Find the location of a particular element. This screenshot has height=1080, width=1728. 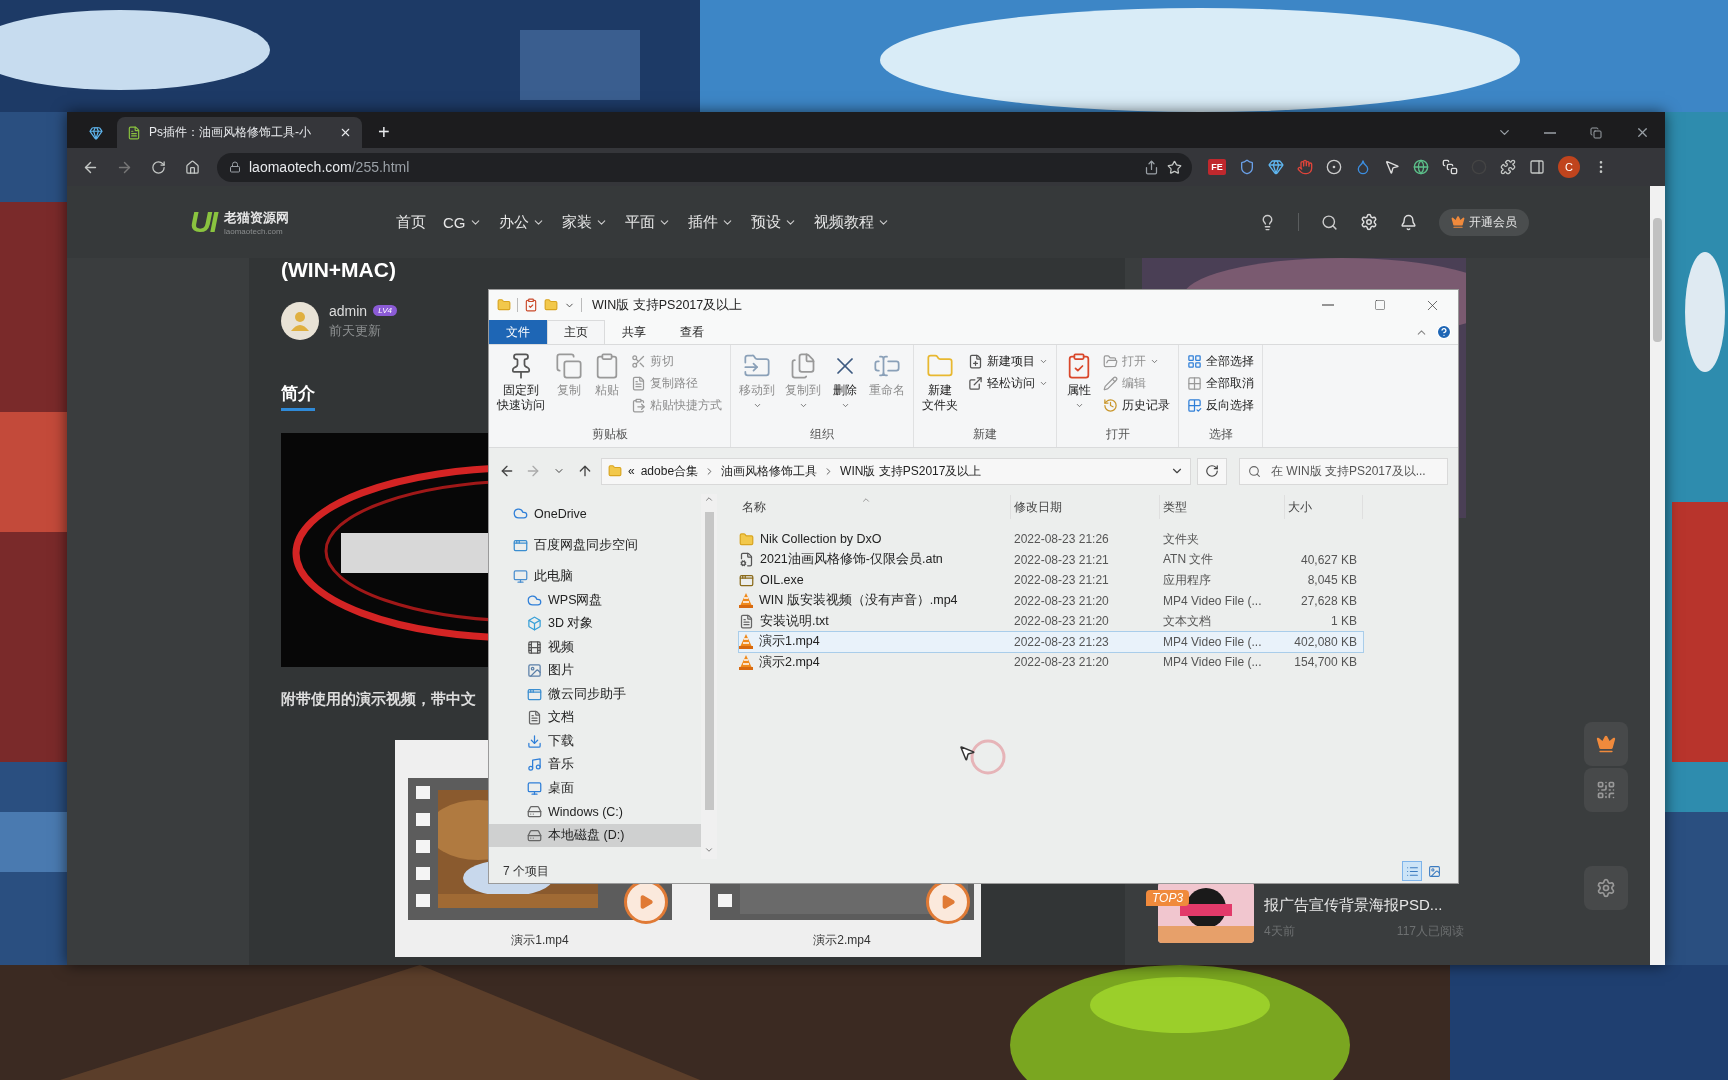

level-badge: LV4 is located at coordinates (385, 310).